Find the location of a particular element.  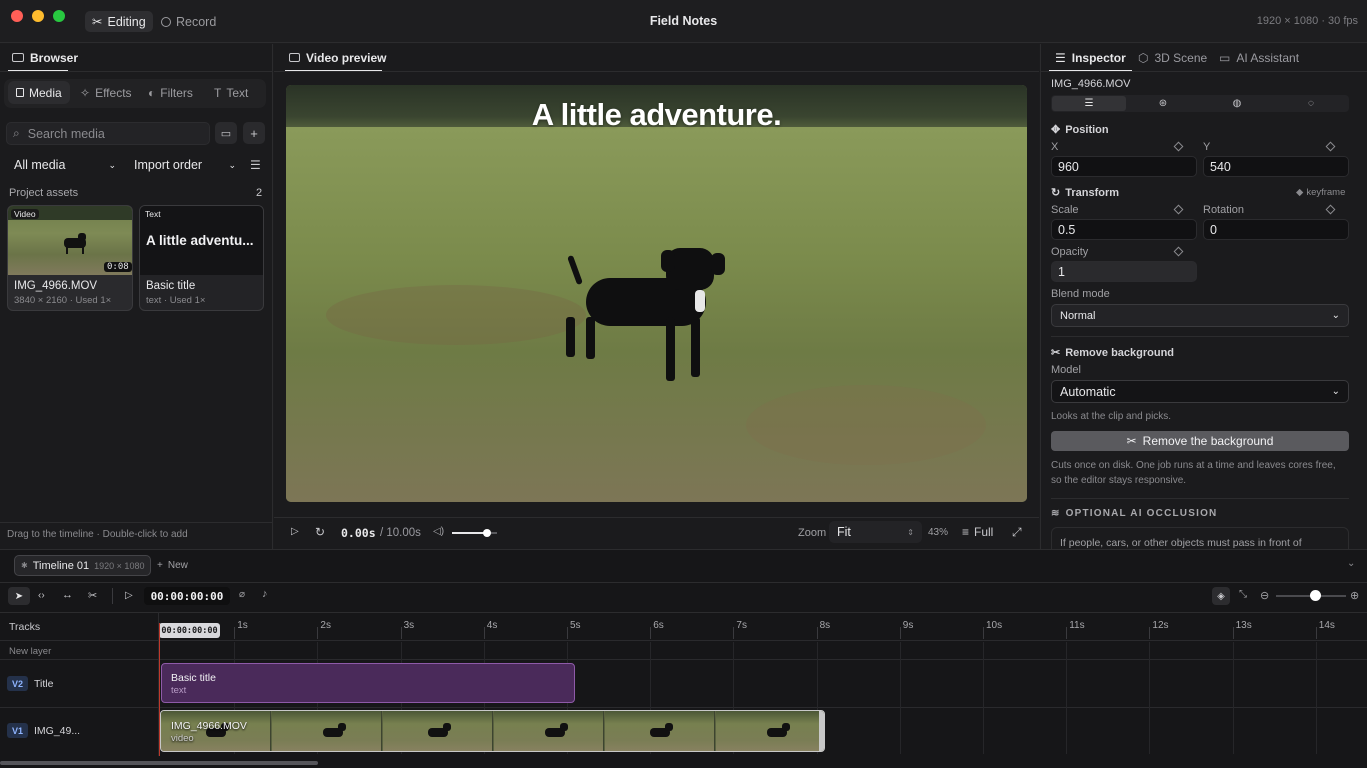

volume-icon: ◁) is located at coordinates (438, 531).